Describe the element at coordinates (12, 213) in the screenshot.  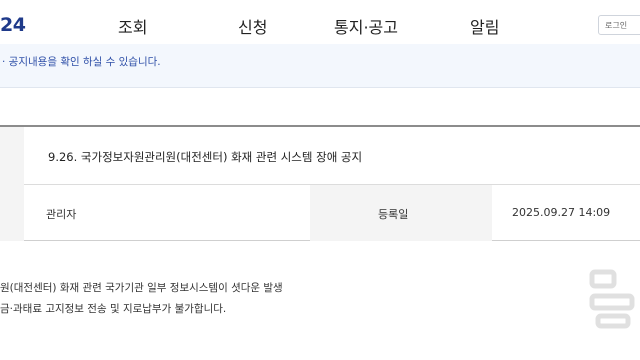
I see `writer-header-cell` at that location.